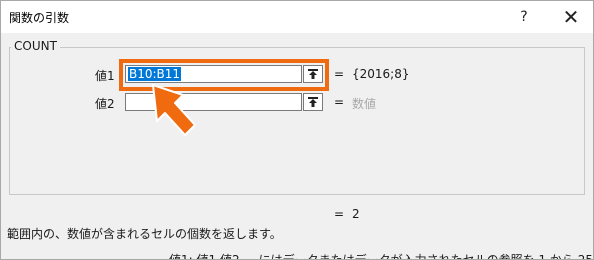 This screenshot has height=260, width=594. I want to click on function-description: 範囲内の、数値が含まれるセルの個数を返します。, so click(144, 234).